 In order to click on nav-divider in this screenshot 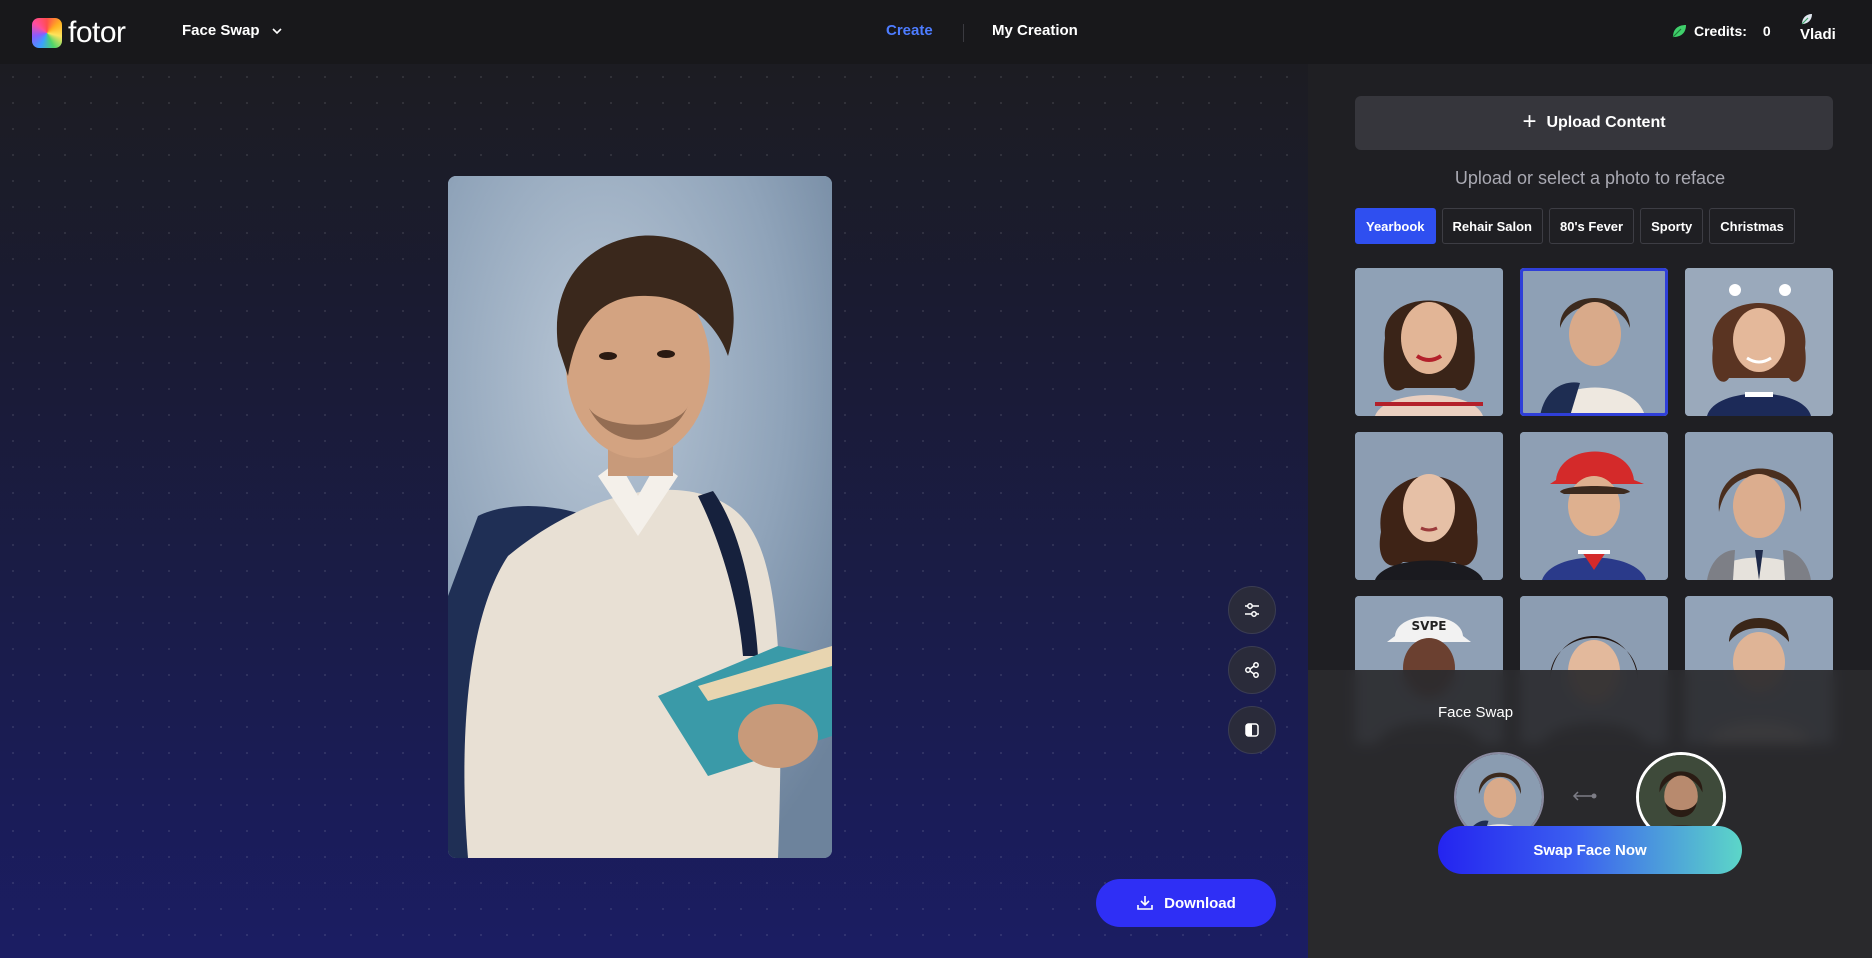, I will do `click(963, 33)`.